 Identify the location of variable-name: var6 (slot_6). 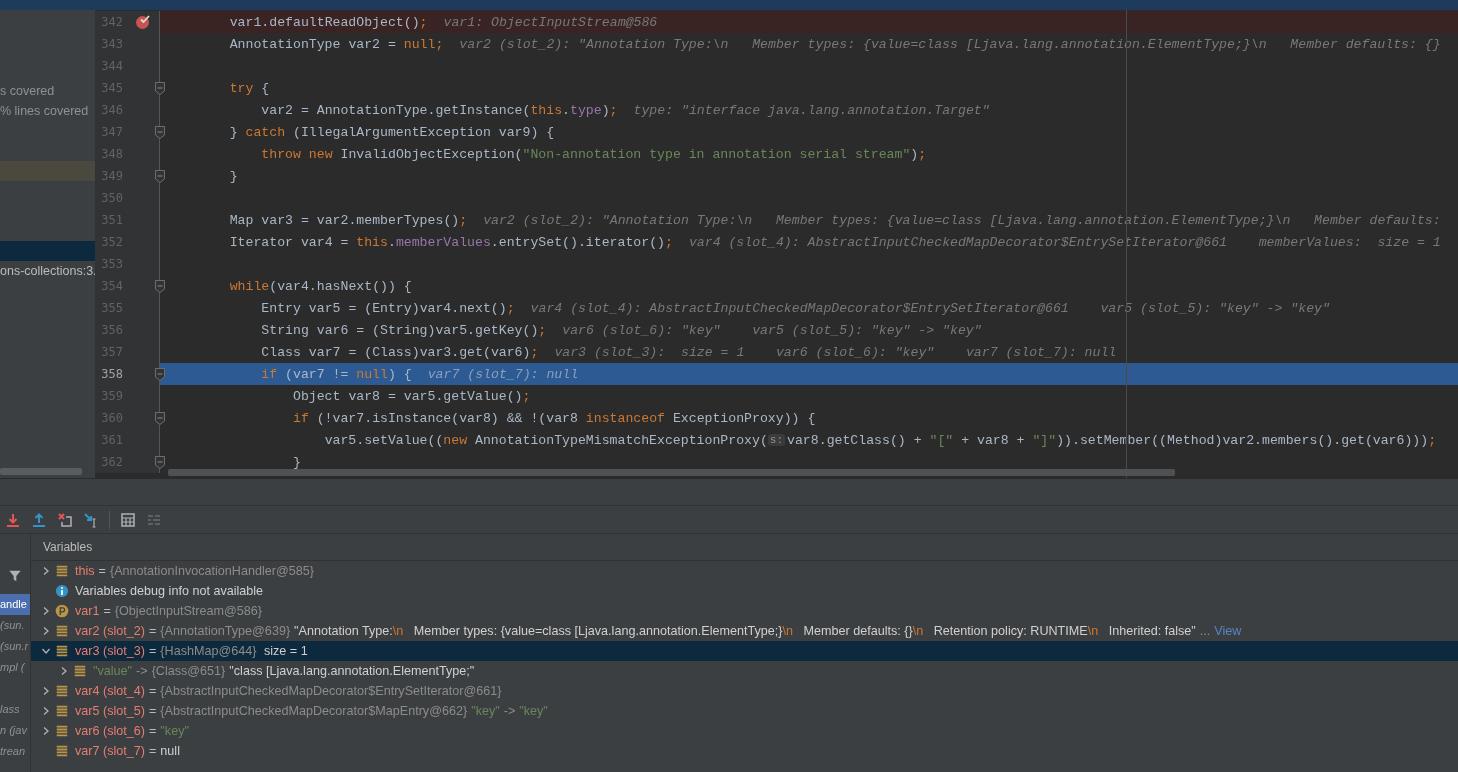
(110, 731).